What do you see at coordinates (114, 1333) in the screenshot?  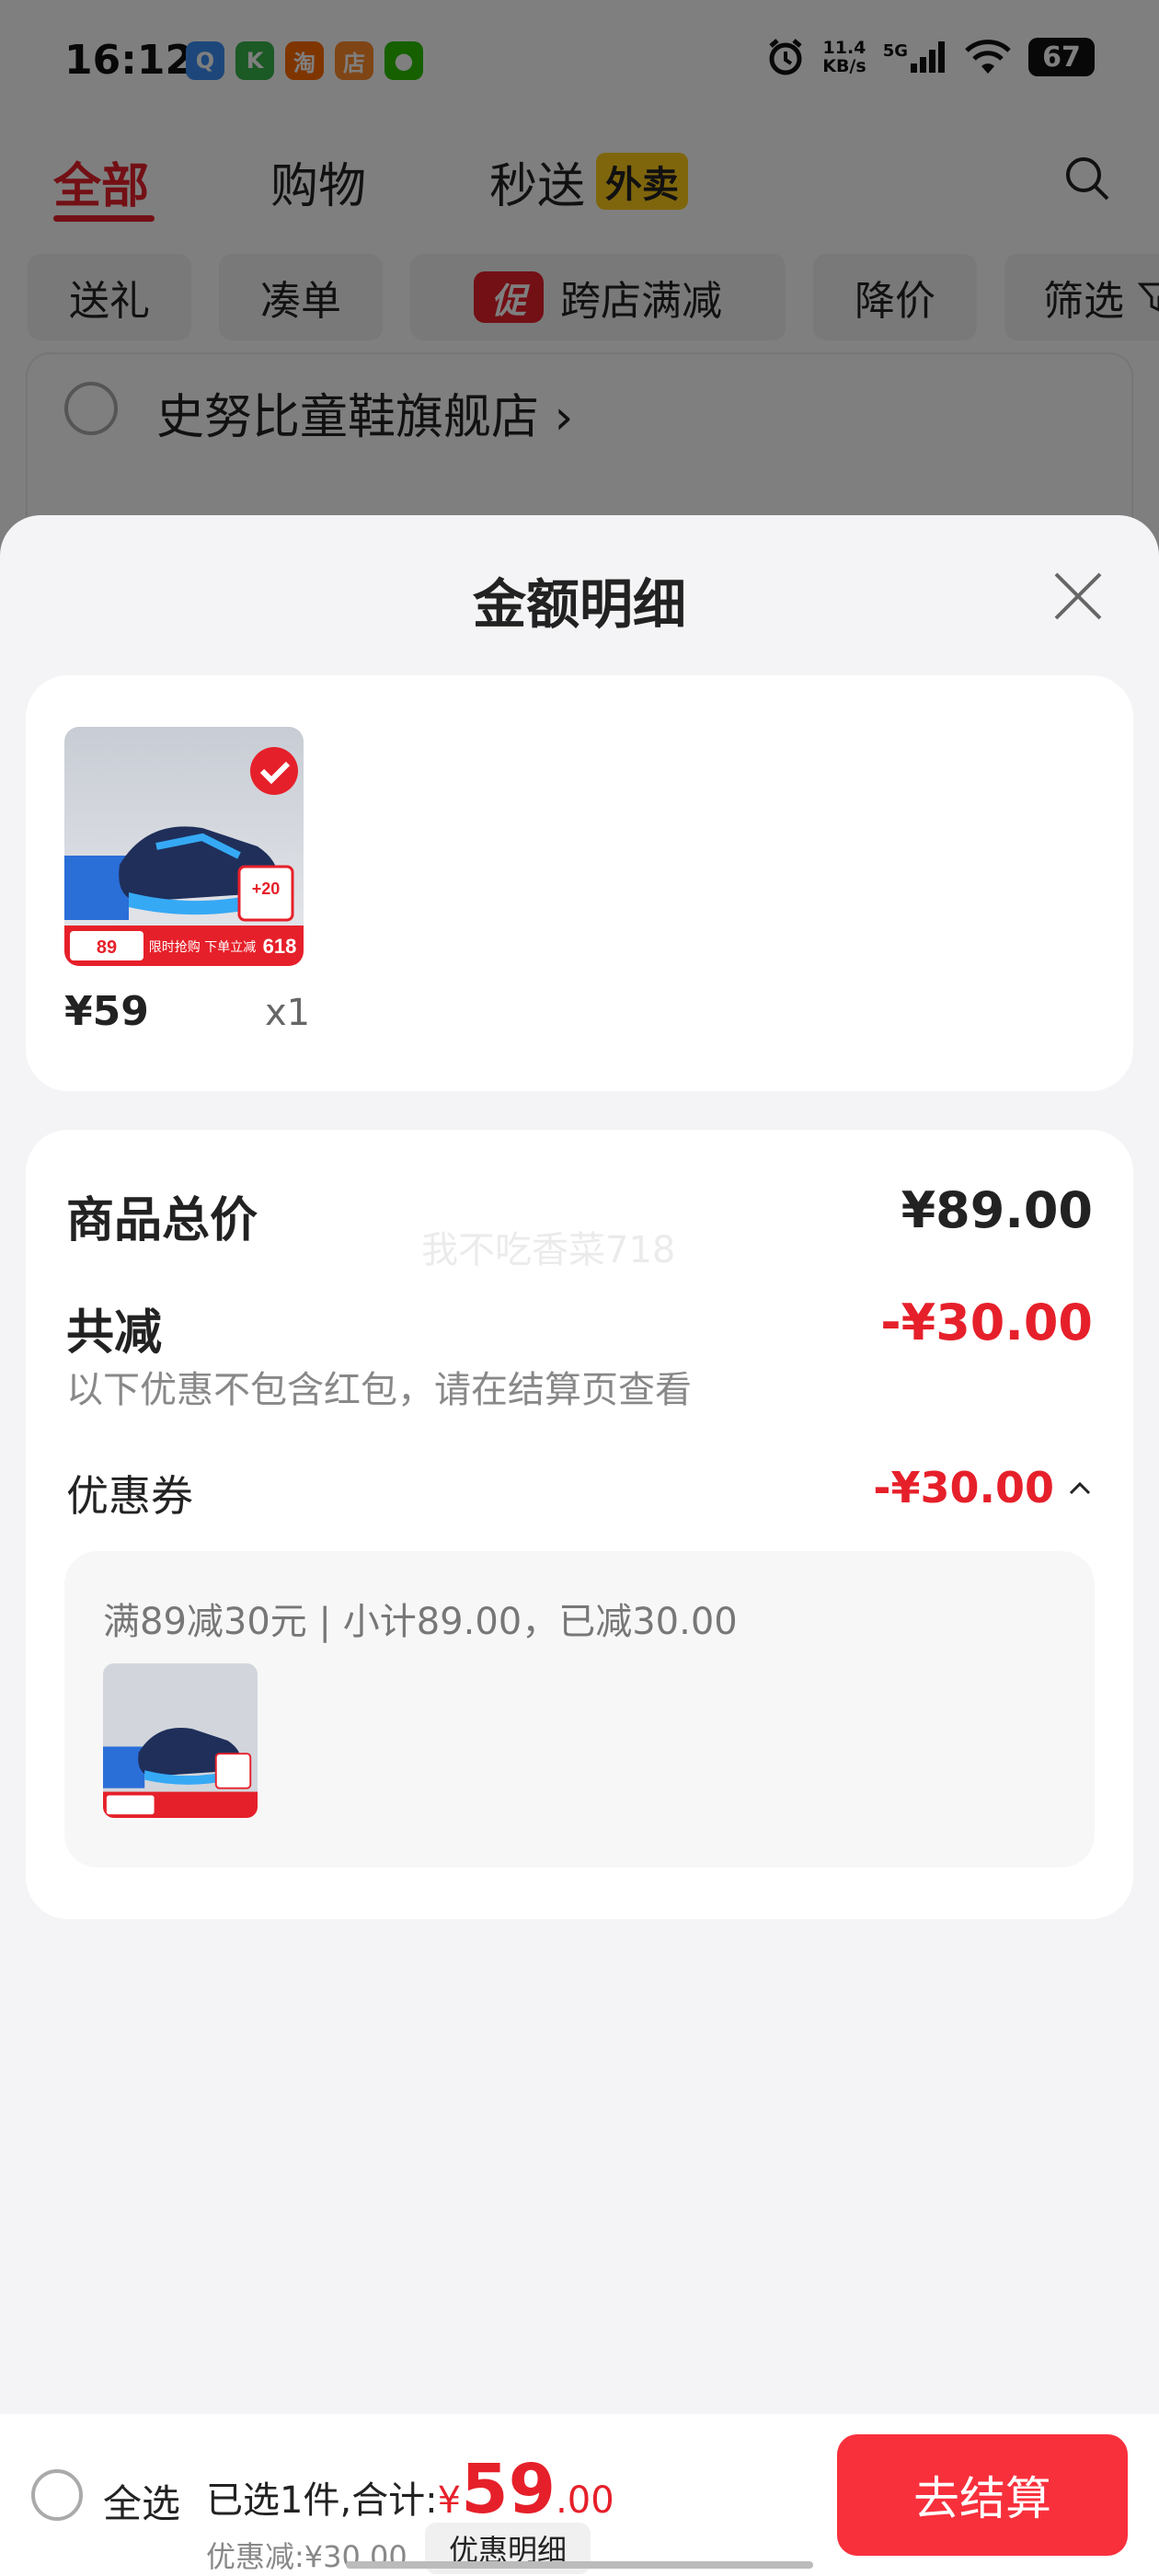 I see `discount-label: 共减` at bounding box center [114, 1333].